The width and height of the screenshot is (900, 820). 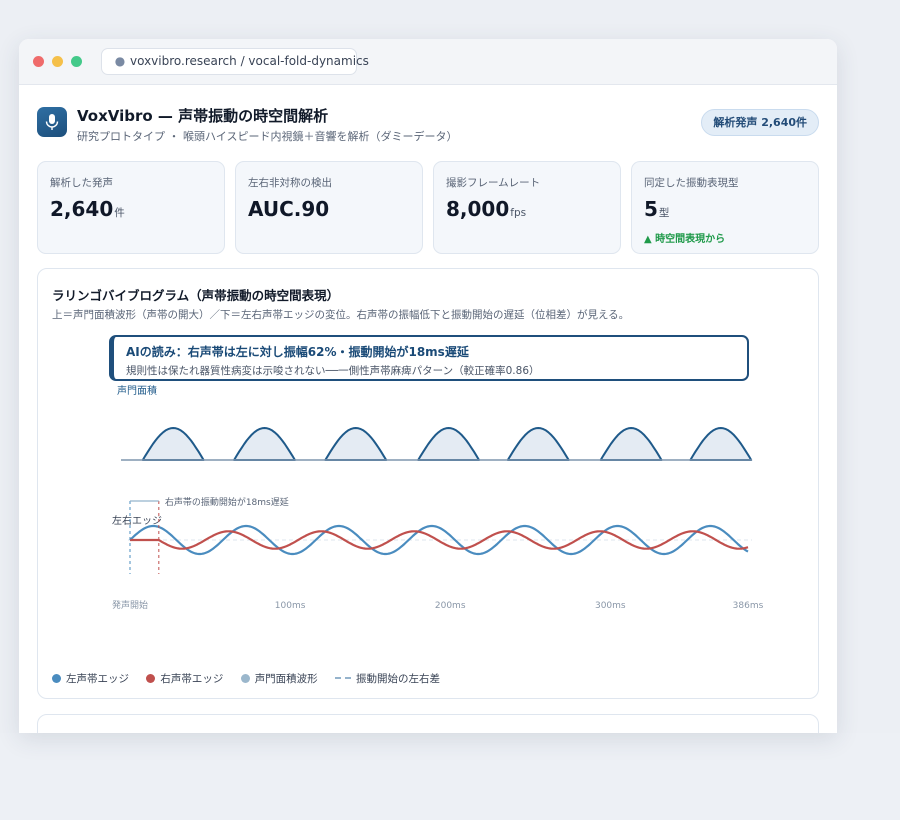 I want to click on address-url: voxvibro.research / vocal-fold-dynamics, so click(x=249, y=61).